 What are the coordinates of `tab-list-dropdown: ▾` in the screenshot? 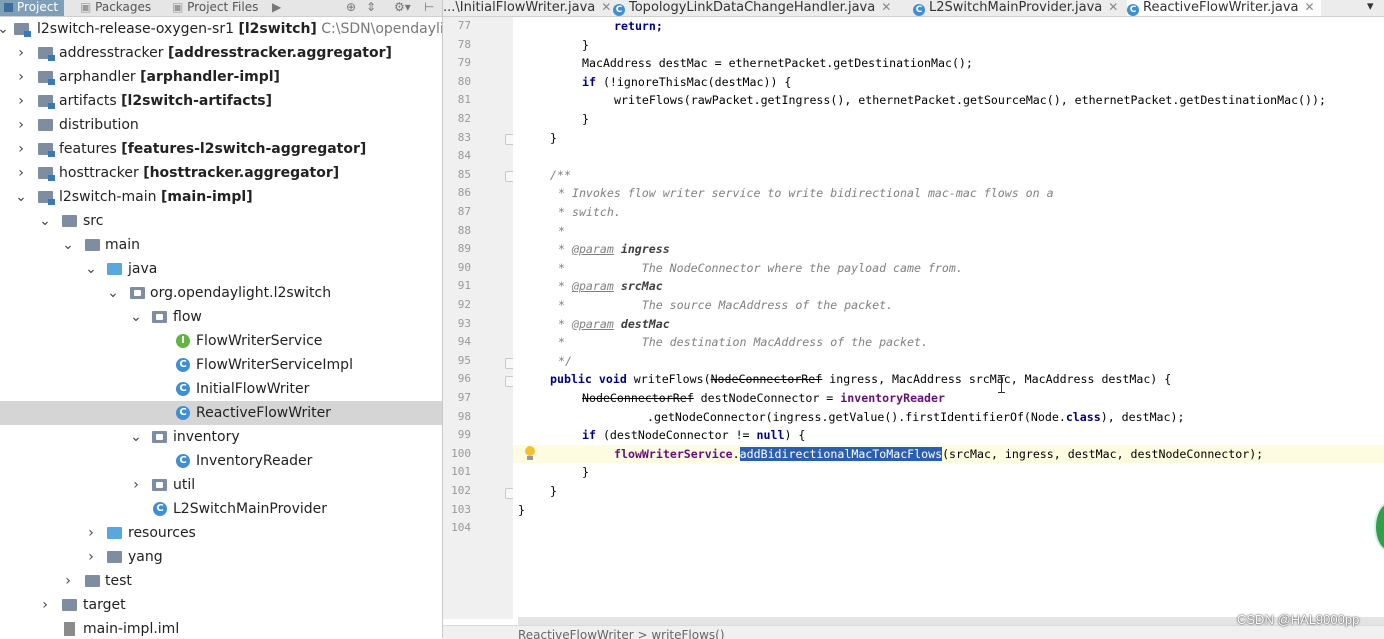 It's located at (1373, 8).